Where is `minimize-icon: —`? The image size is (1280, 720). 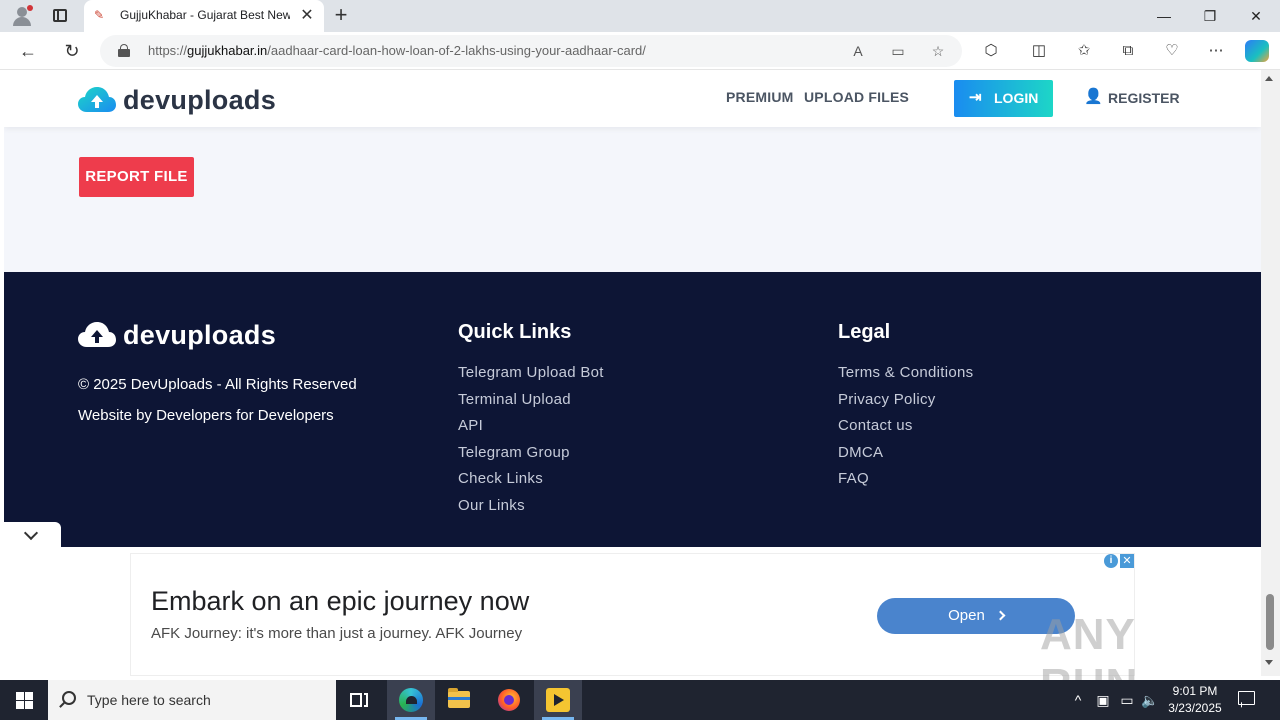
minimize-icon: — is located at coordinates (1164, 16).